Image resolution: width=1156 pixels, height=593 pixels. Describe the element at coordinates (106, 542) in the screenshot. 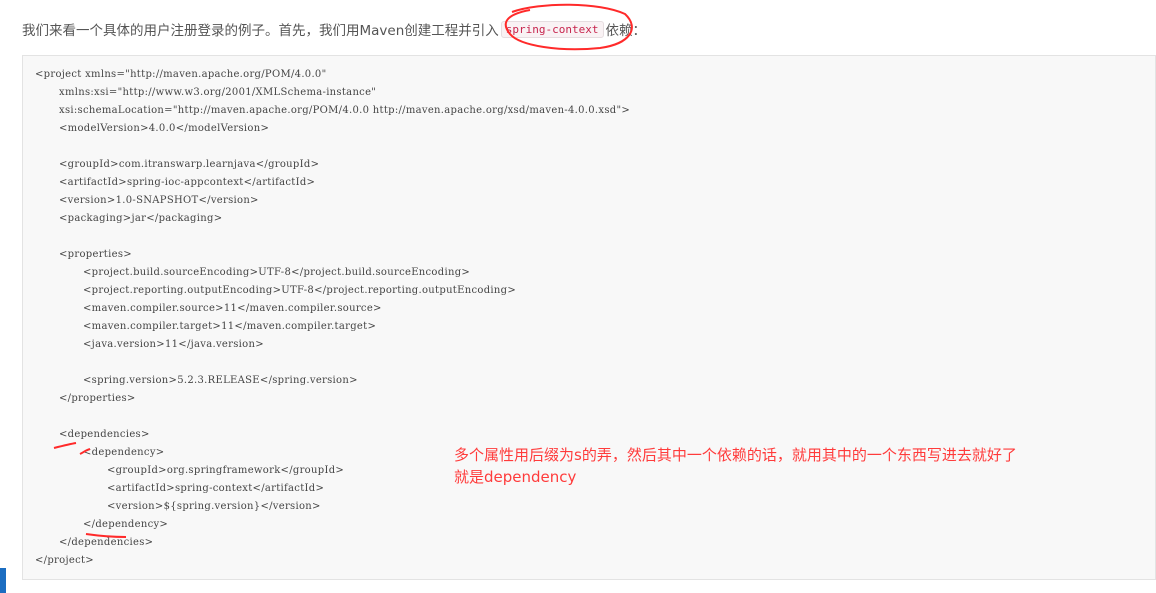

I see `code-line: </dependencies>` at that location.